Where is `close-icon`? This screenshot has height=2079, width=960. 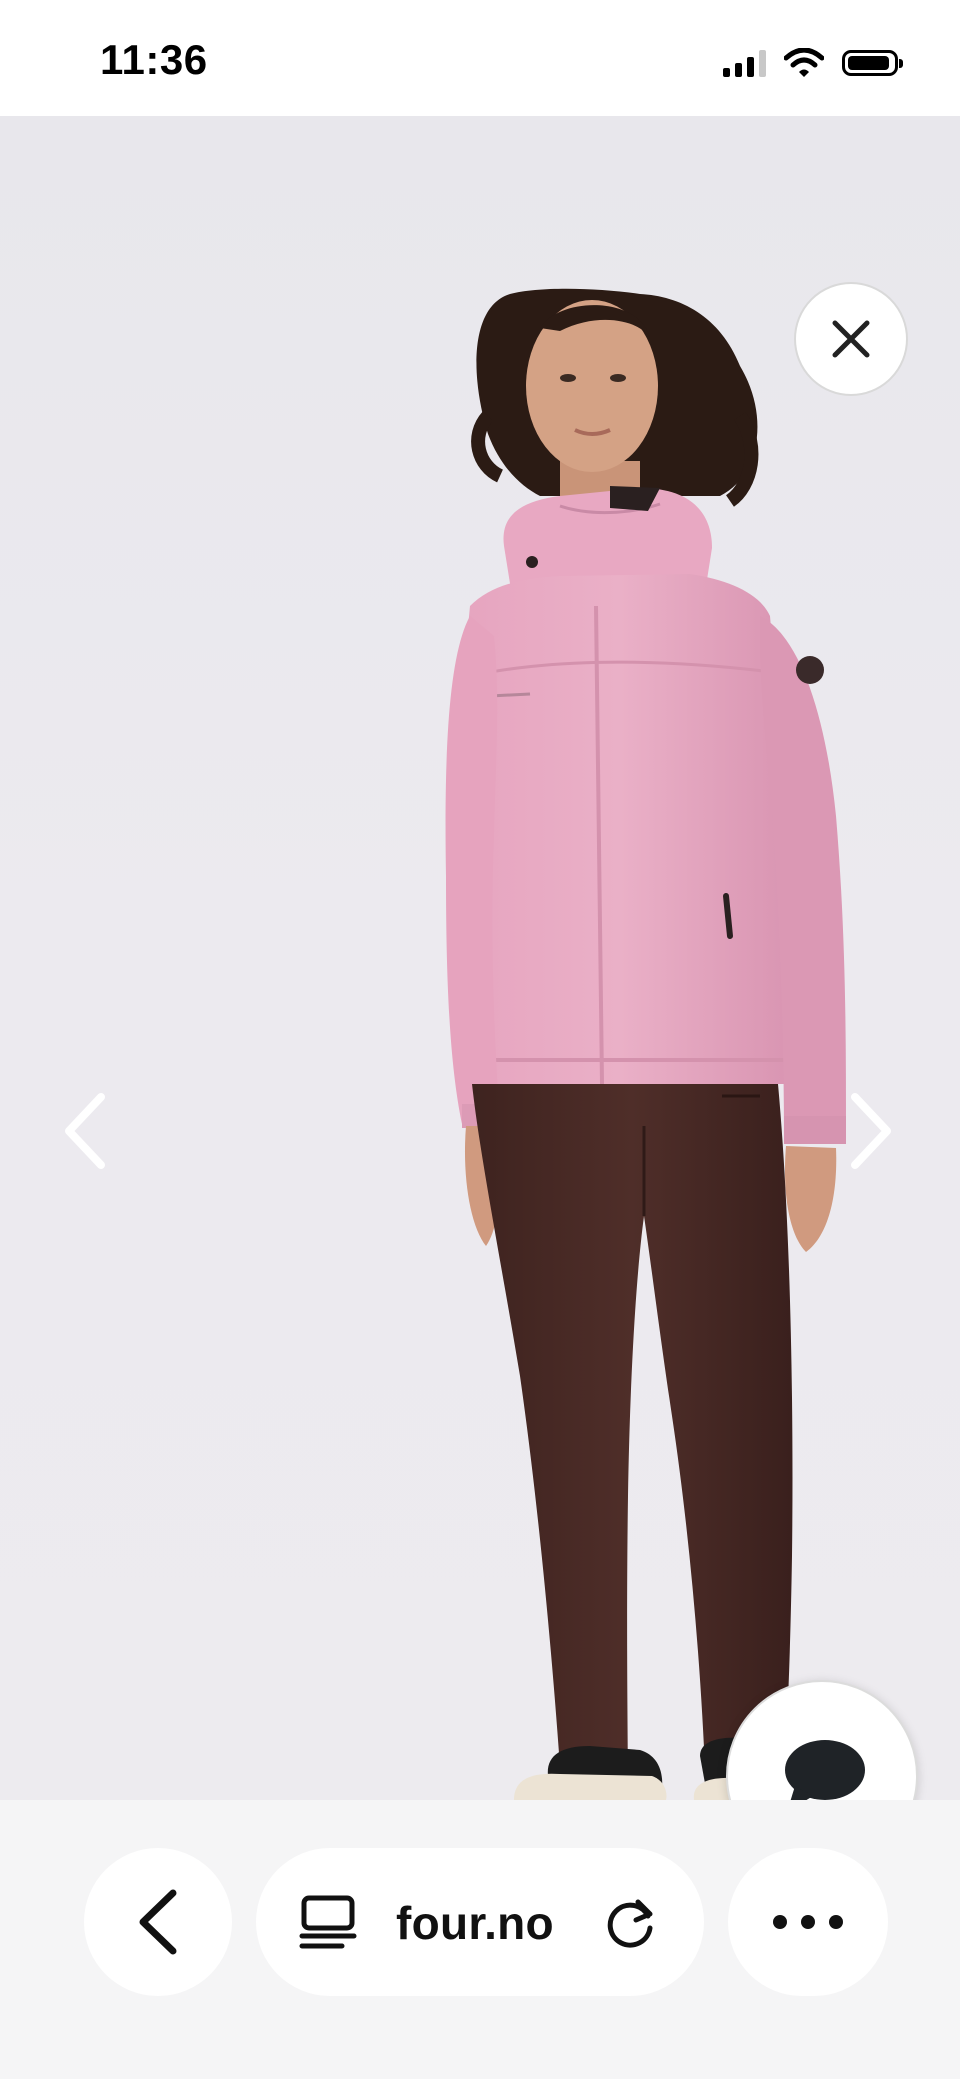
close-icon is located at coordinates (851, 339).